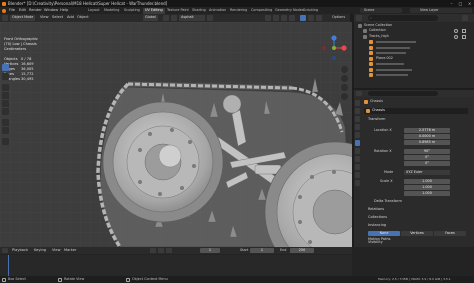 Image resolution: width=474 pixels, height=283 pixels. Describe the element at coordinates (8, 265) in the screenshot. I see `playhead` at that location.